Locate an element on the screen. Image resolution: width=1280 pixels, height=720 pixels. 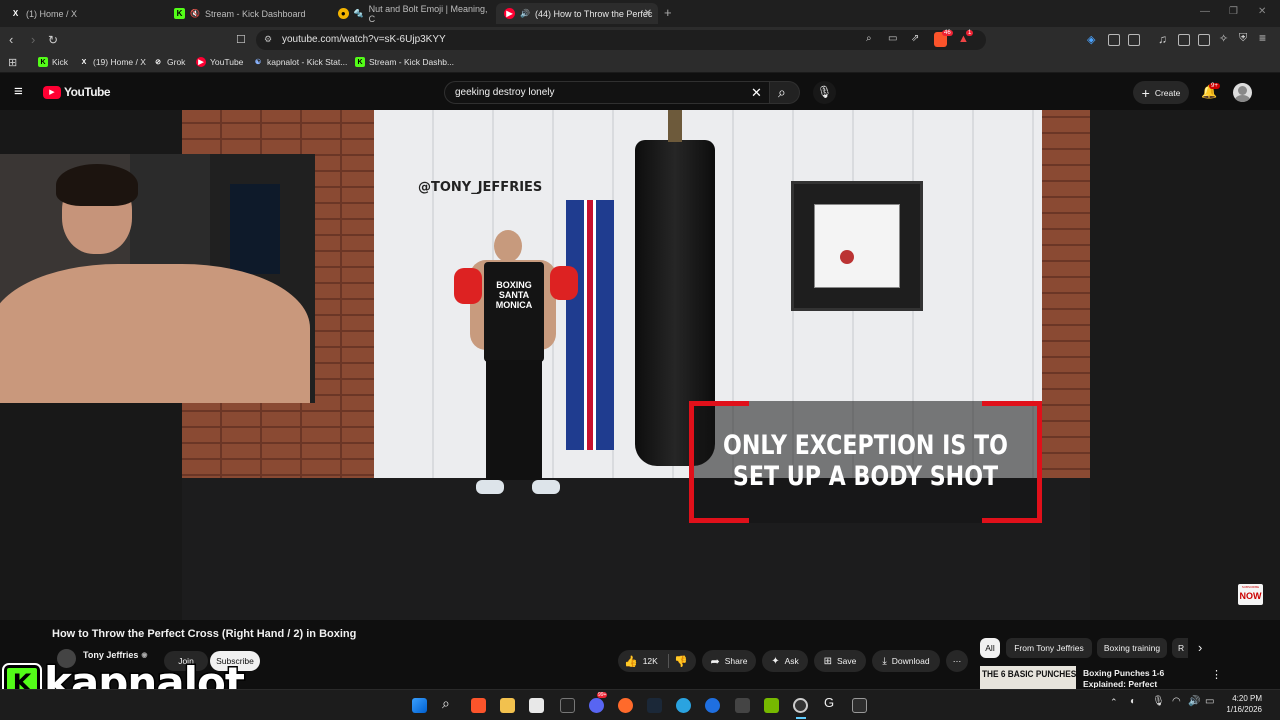
epic-games-icon is located at coordinates (567, 705).